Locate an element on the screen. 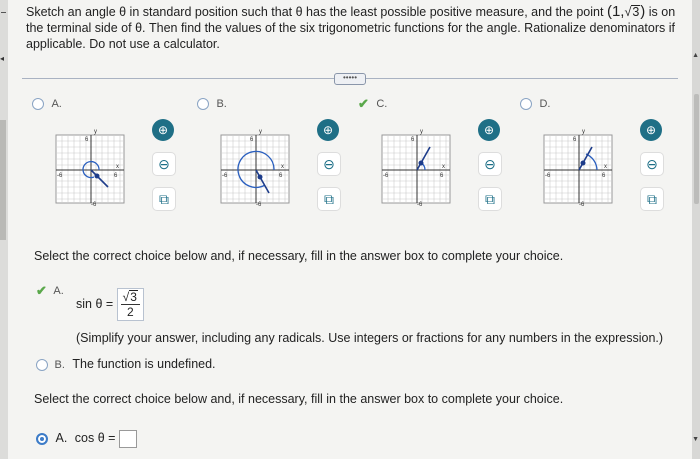  point-close: ) is located at coordinates (643, 11).